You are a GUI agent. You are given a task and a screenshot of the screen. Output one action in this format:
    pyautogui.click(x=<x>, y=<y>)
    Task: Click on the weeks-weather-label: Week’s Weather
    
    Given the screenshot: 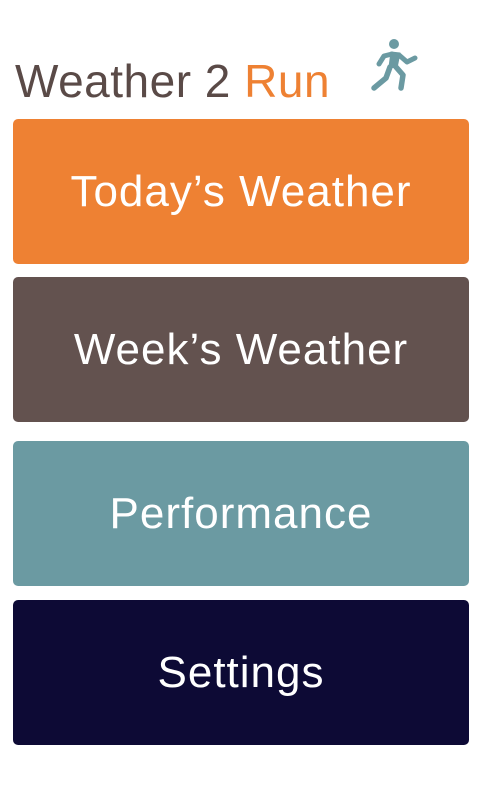 What is the action you would take?
    pyautogui.click(x=241, y=349)
    